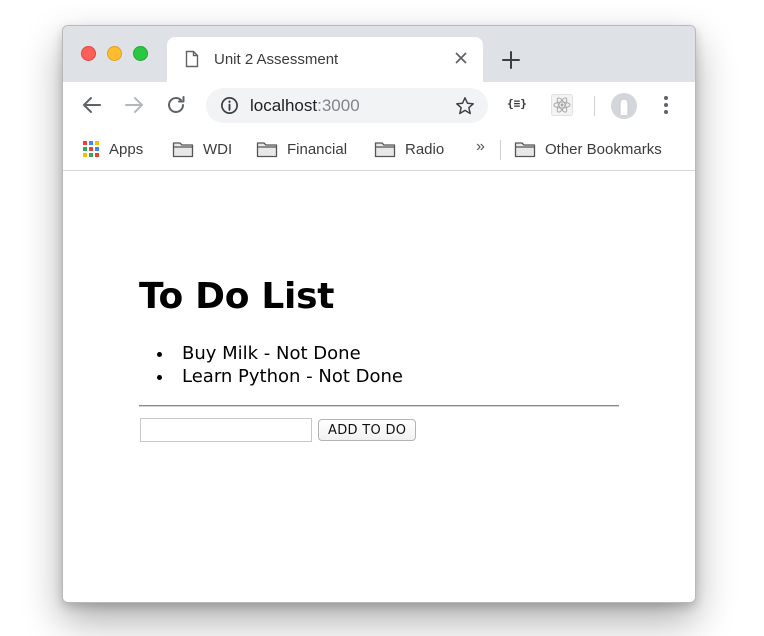 The image size is (764, 636). Describe the element at coordinates (624, 106) in the screenshot. I see `avatar` at that location.